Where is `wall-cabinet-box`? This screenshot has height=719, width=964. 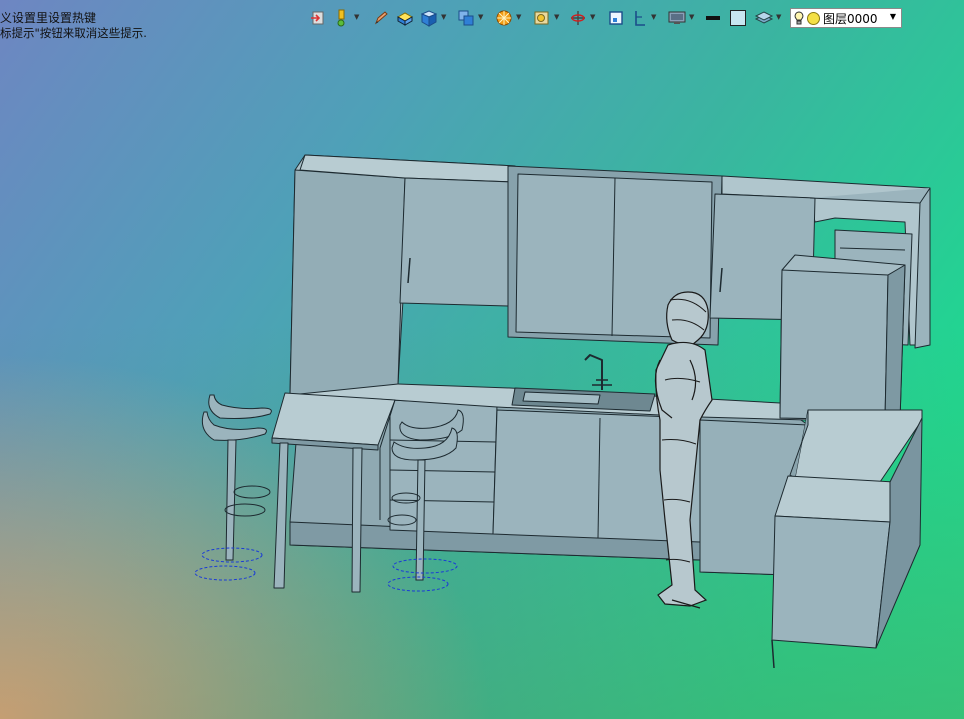
wall-cabinet-box is located at coordinates (842, 337).